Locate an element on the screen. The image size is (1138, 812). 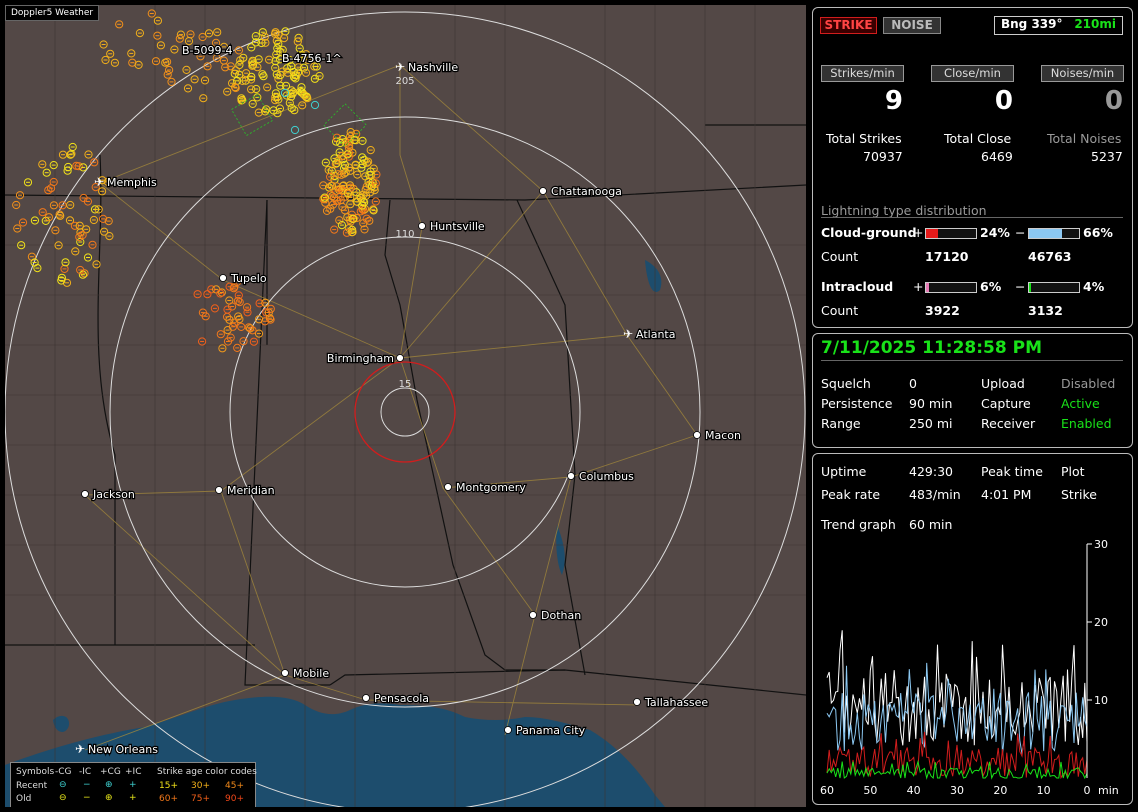
persistence-value: 90 min is located at coordinates (931, 403).